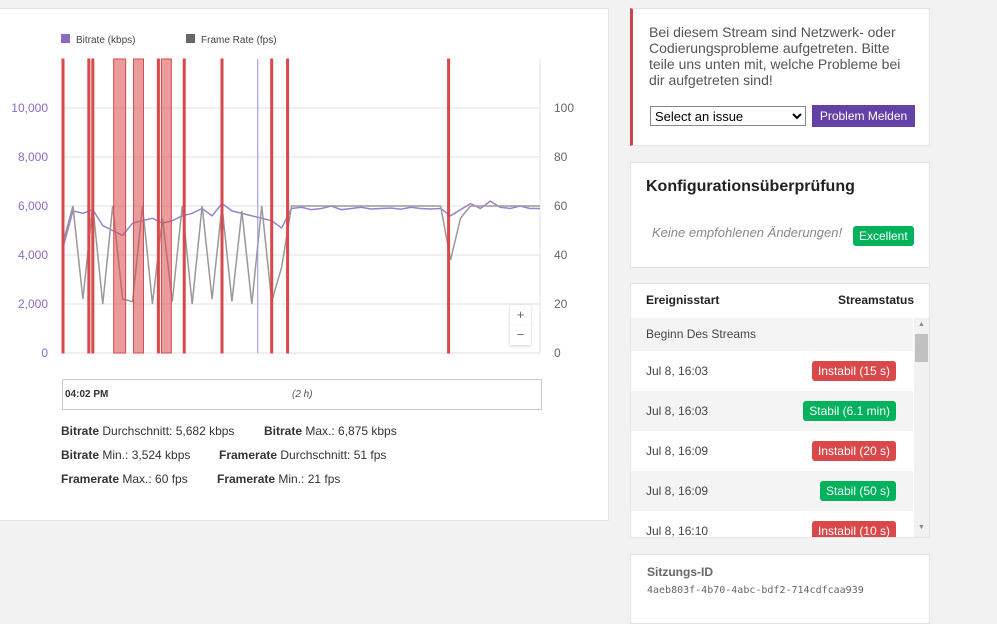  I want to click on table-row: Jul 8, 16:10 Instabil (10 s), so click(772, 524).